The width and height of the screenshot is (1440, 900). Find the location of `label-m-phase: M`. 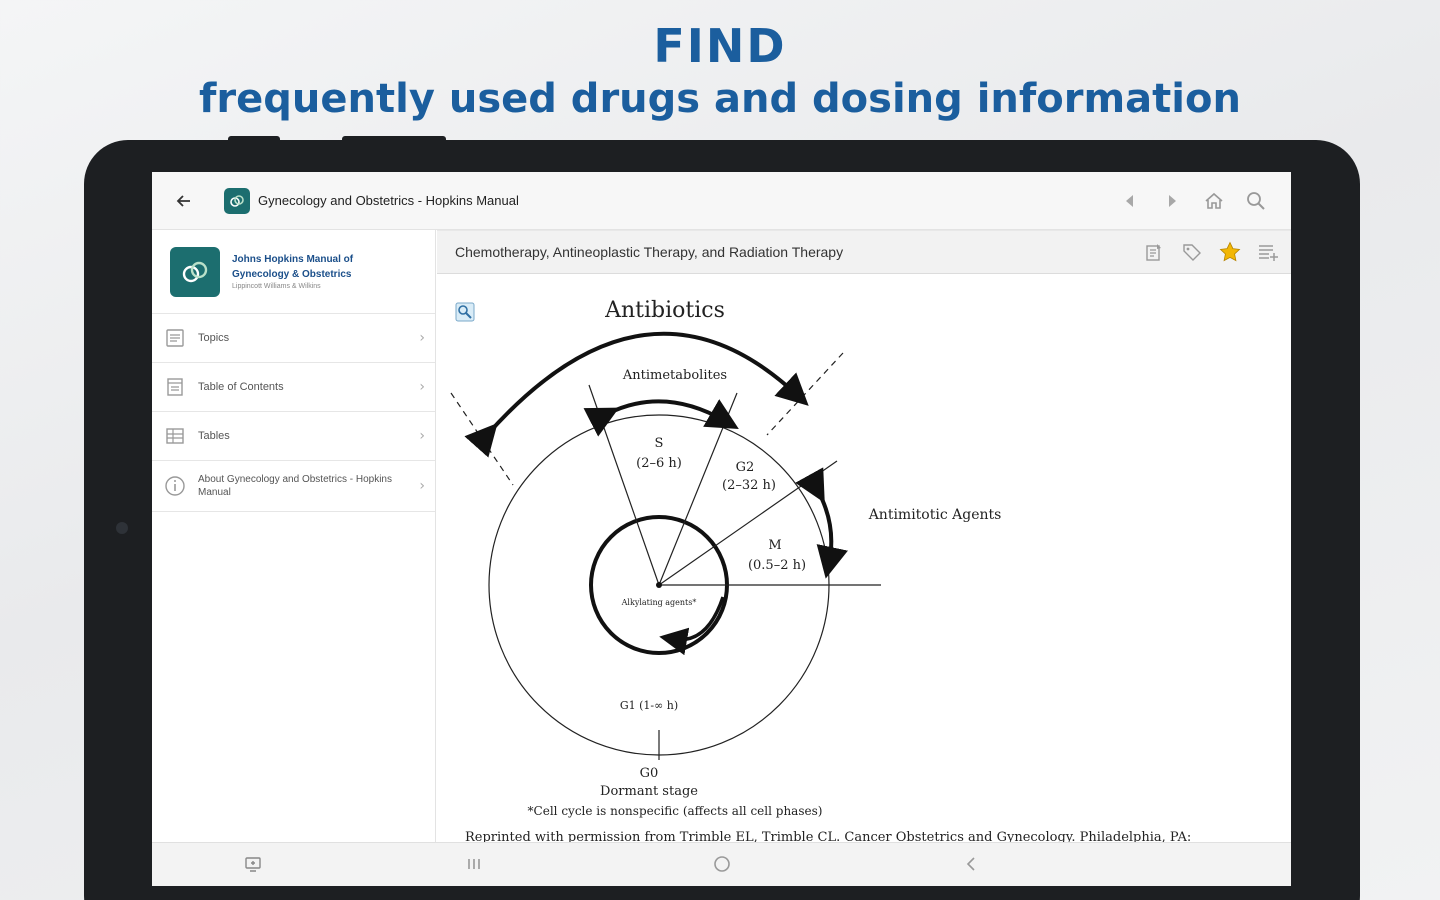

label-m-phase: M is located at coordinates (774, 545).